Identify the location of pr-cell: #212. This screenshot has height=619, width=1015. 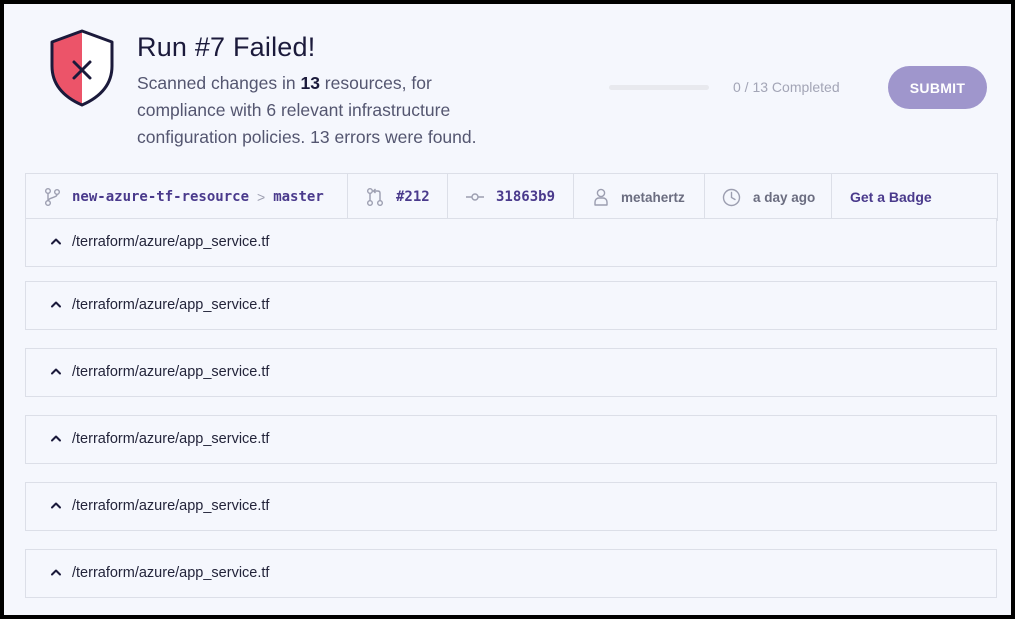
(398, 197).